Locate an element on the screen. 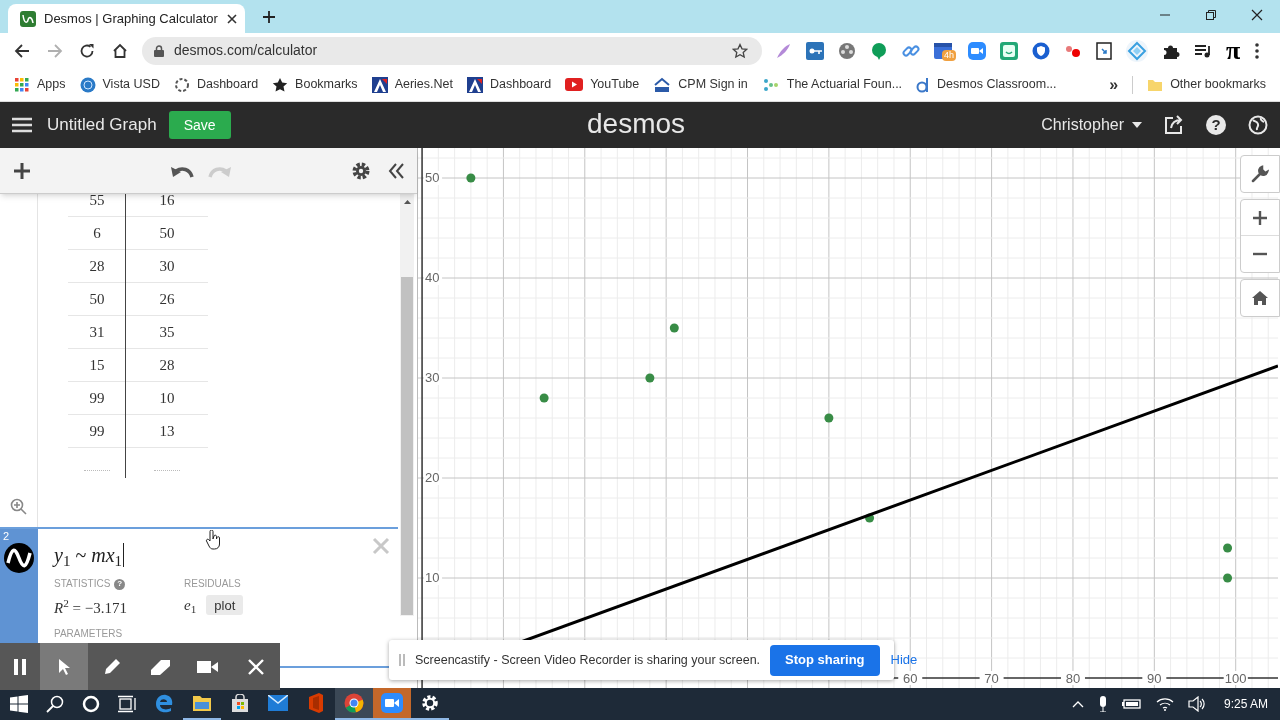 This screenshot has height=720, width=1280. axis-label: 50 is located at coordinates (432, 177).